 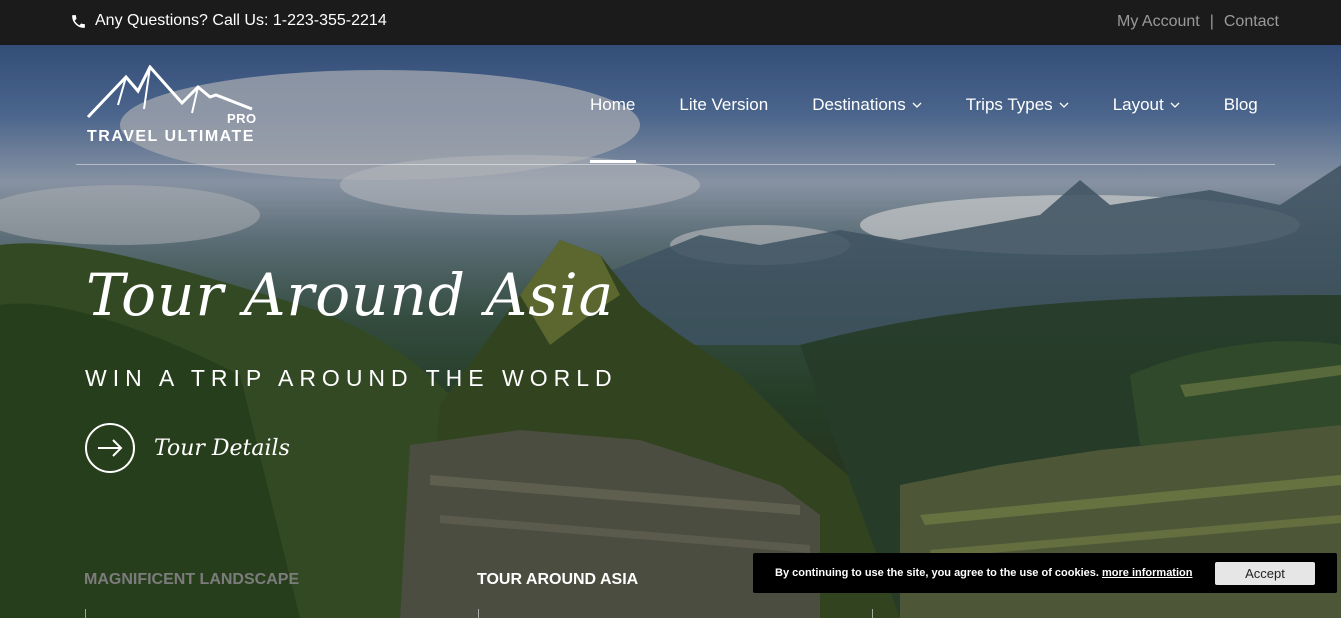 I want to click on nav-item-lite-version: Lite Version, so click(x=723, y=105).